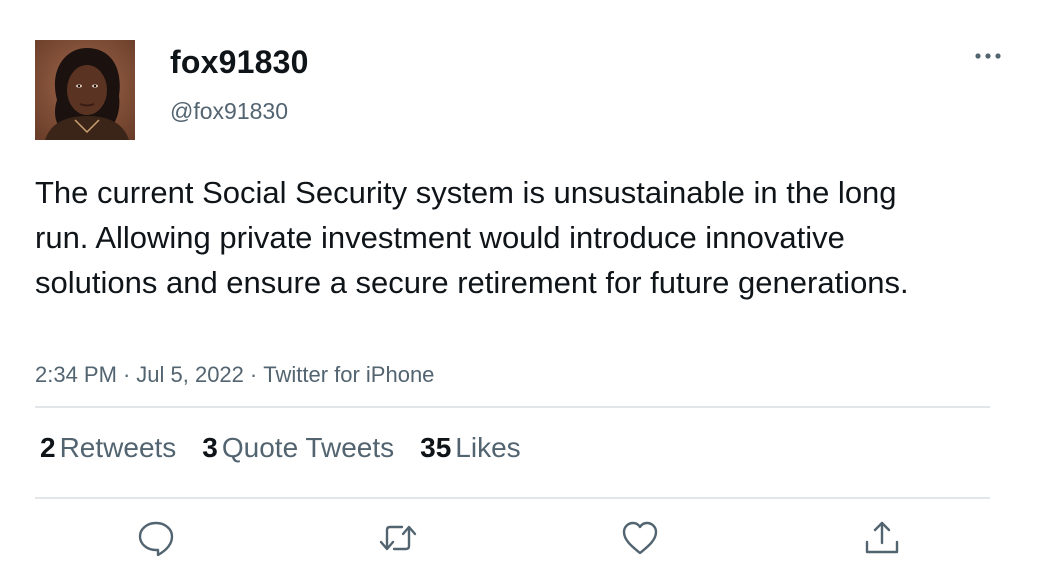 The height and width of the screenshot is (570, 1050). What do you see at coordinates (488, 447) in the screenshot?
I see `likes-label: Likes` at bounding box center [488, 447].